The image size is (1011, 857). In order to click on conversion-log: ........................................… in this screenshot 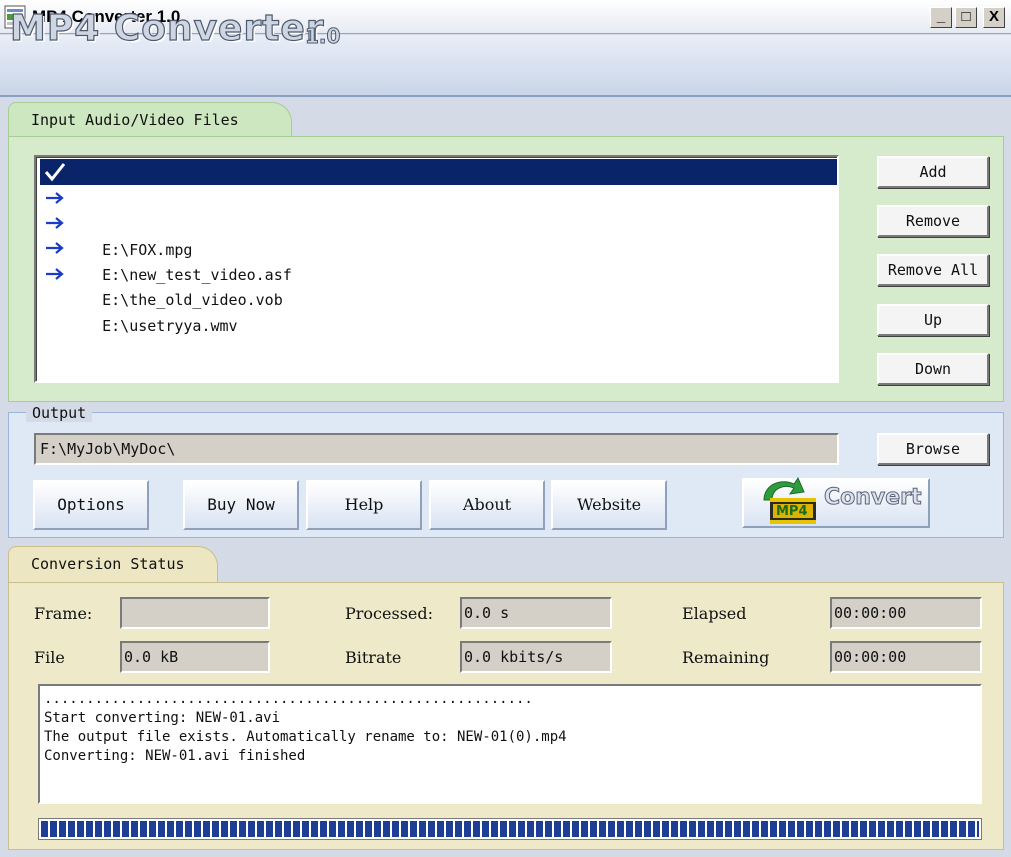, I will do `click(510, 744)`.